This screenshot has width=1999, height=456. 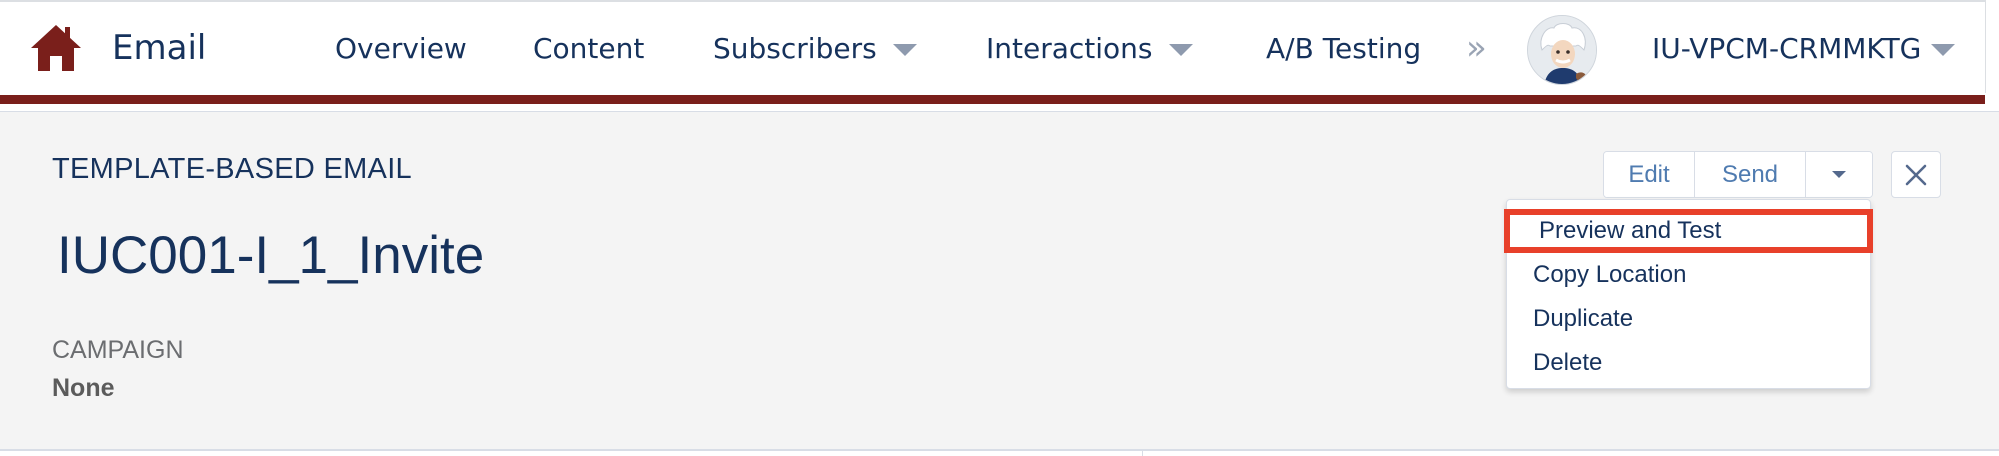 I want to click on app-brand: Email, so click(x=118, y=48).